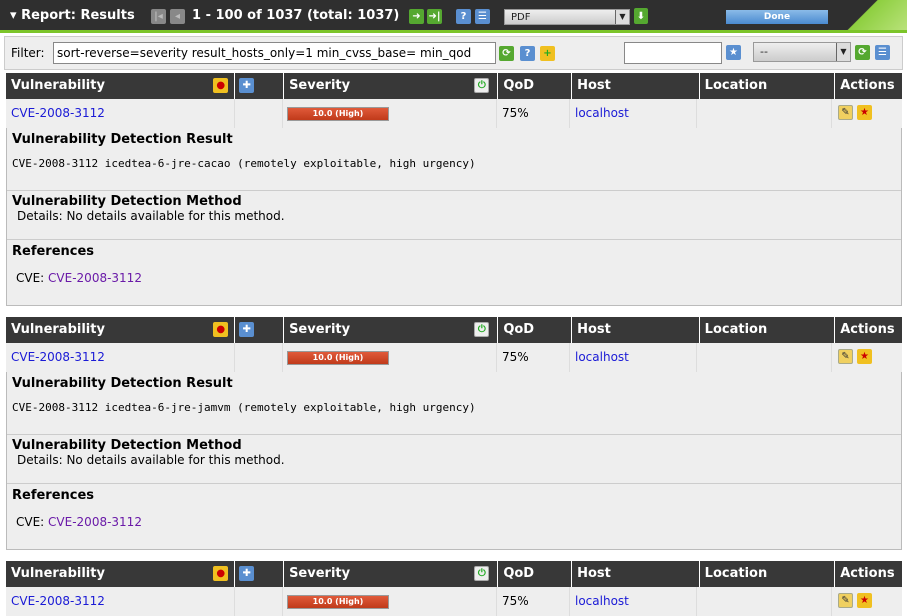 The height and width of the screenshot is (616, 907). What do you see at coordinates (673, 53) in the screenshot?
I see `filter-name-input` at bounding box center [673, 53].